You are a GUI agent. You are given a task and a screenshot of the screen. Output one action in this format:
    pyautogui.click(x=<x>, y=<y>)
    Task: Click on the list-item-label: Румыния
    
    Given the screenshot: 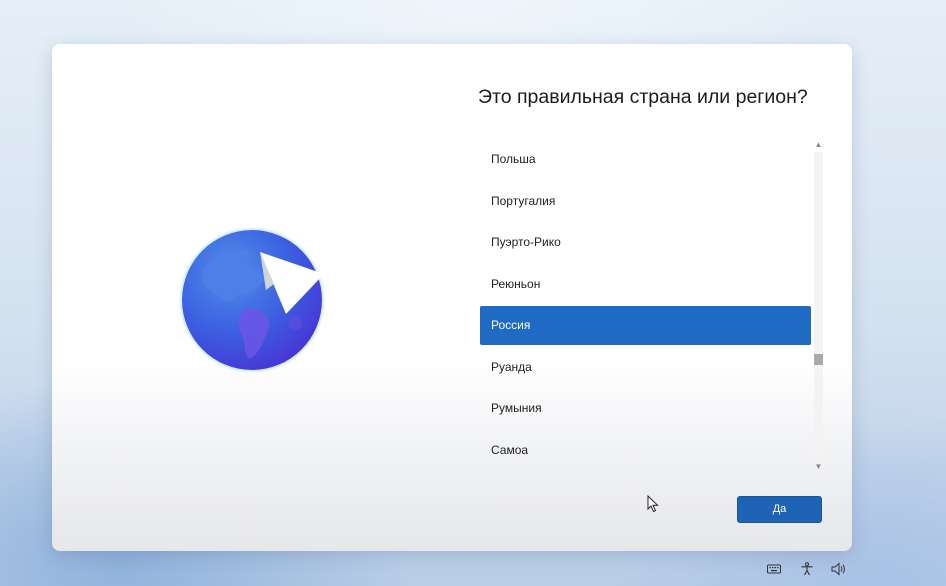 What is the action you would take?
    pyautogui.click(x=516, y=408)
    